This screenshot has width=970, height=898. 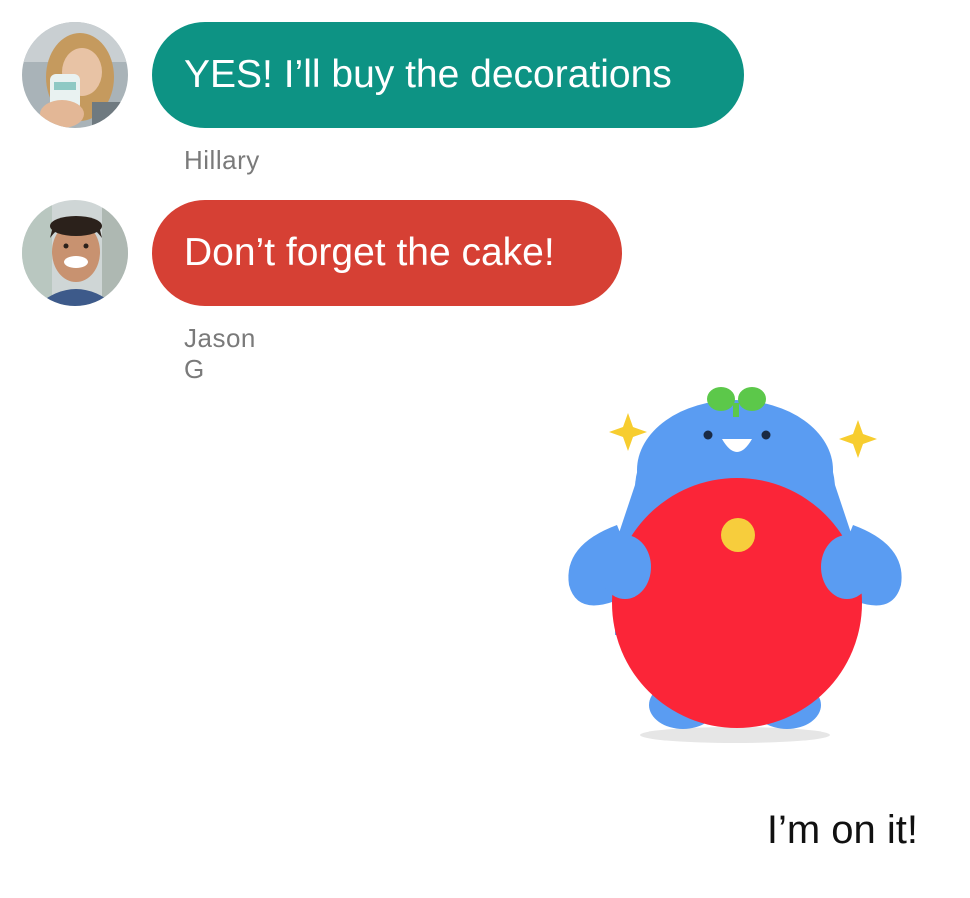 I want to click on avatar-jason-image, so click(x=75, y=253).